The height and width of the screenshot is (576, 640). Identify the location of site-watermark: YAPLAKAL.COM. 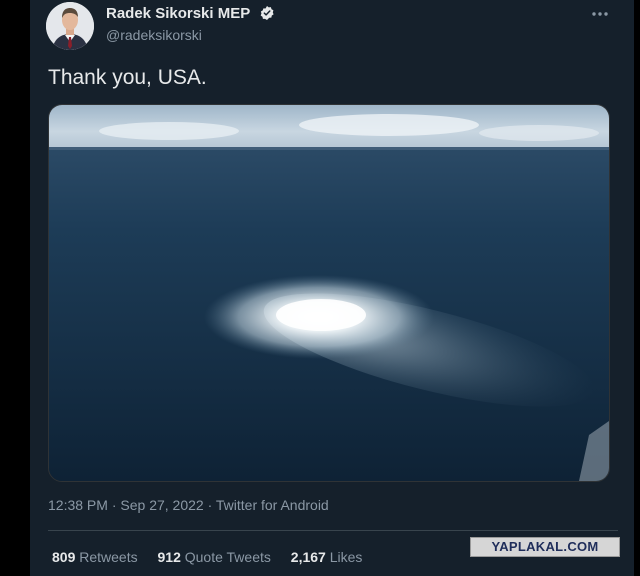
(545, 547).